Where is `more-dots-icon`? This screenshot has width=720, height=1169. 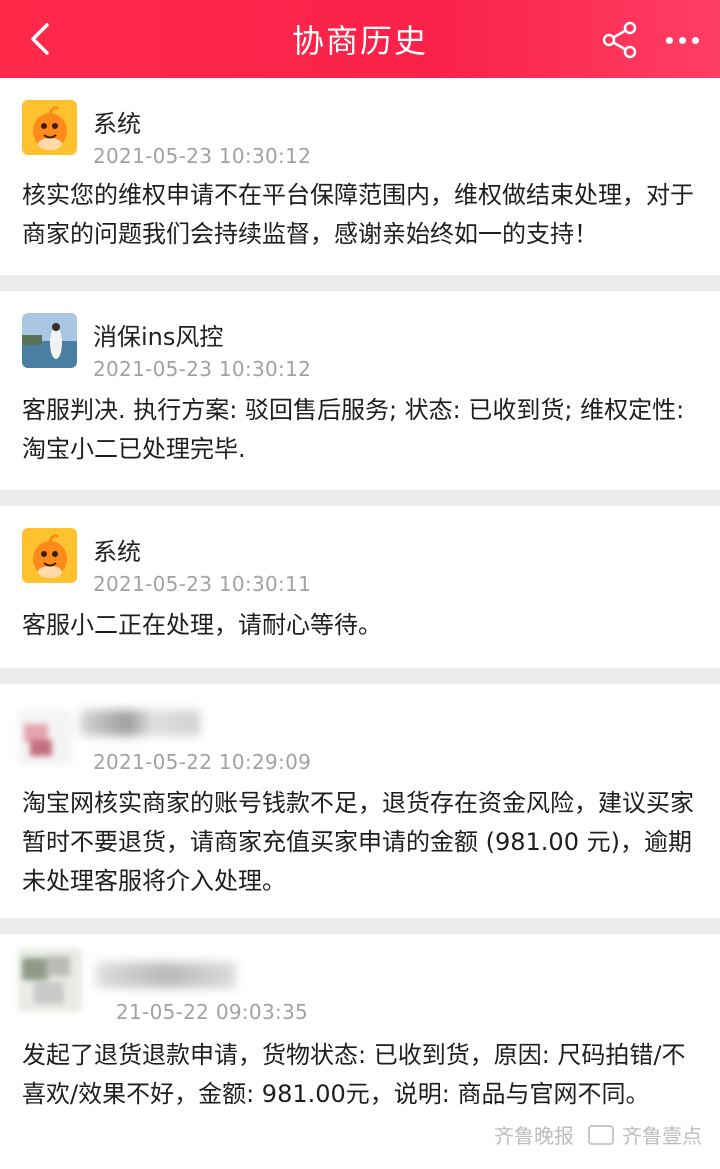 more-dots-icon is located at coordinates (682, 40).